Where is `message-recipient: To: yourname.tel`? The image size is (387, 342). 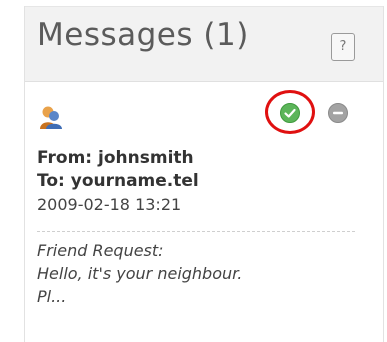
message-recipient: To: yourname.tel is located at coordinates (118, 181).